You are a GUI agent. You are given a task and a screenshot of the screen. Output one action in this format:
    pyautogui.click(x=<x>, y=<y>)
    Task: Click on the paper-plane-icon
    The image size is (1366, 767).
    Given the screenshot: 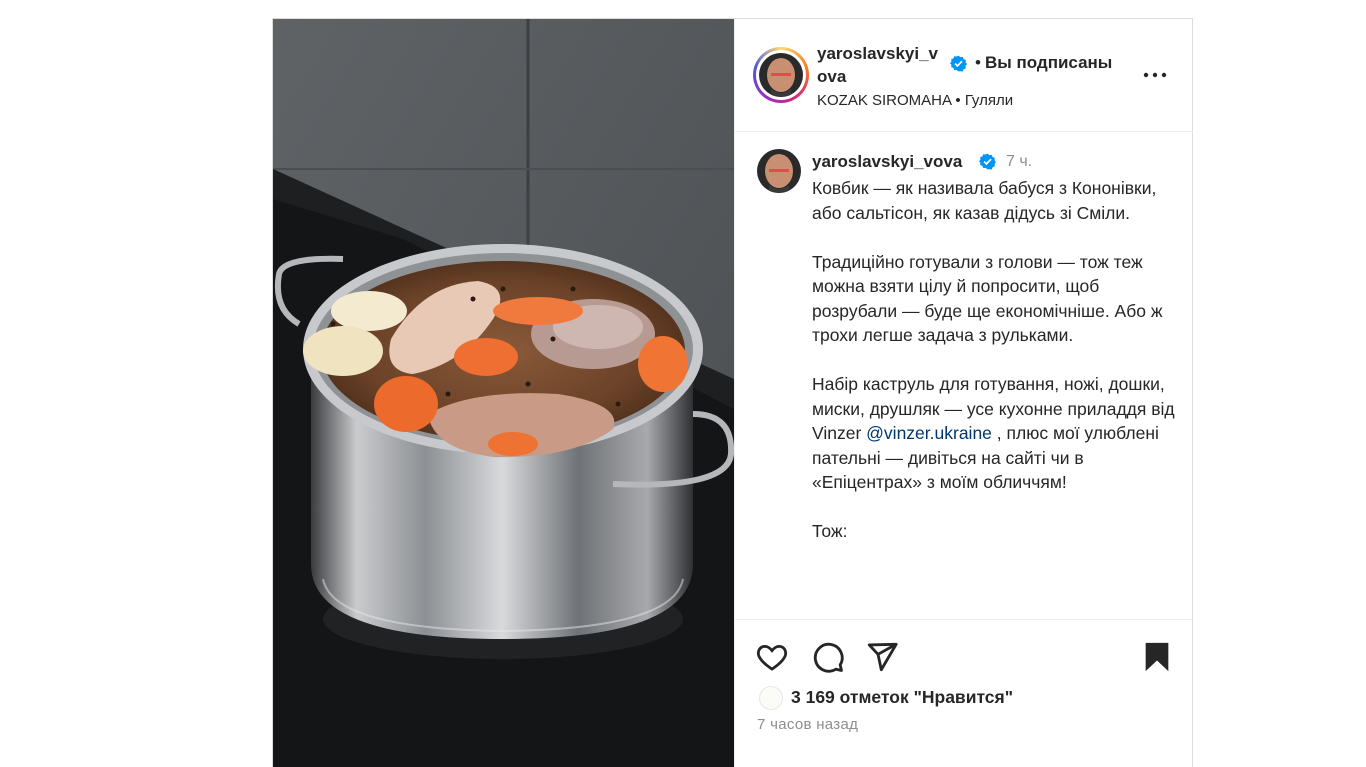 What is the action you would take?
    pyautogui.click(x=882, y=657)
    